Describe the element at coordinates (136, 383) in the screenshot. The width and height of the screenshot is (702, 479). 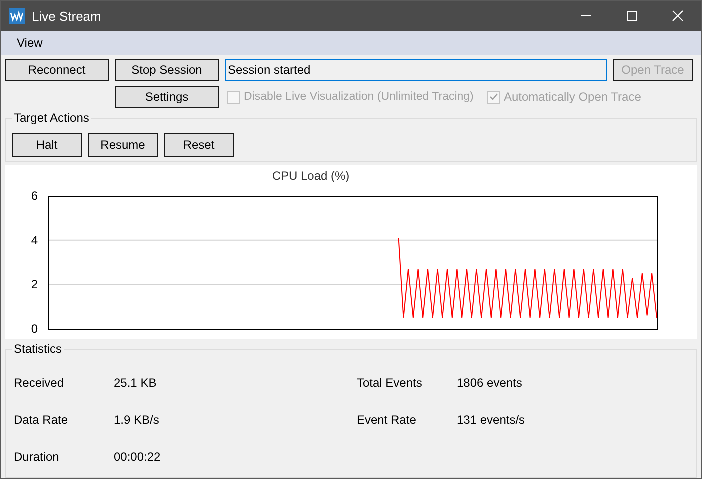
I see `stat-value: 25.1 KB` at that location.